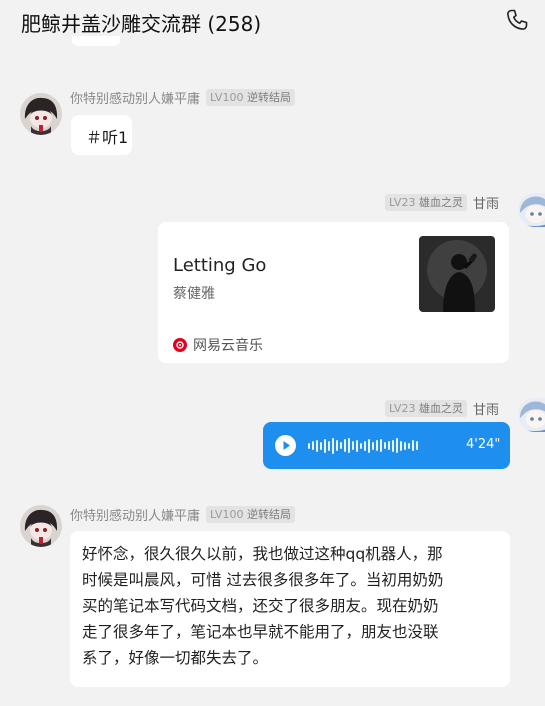 This screenshot has height=706, width=545. I want to click on message-line: 时候是叫晨风，可惜 过去很多很多年了。当初用奶奶, so click(263, 580).